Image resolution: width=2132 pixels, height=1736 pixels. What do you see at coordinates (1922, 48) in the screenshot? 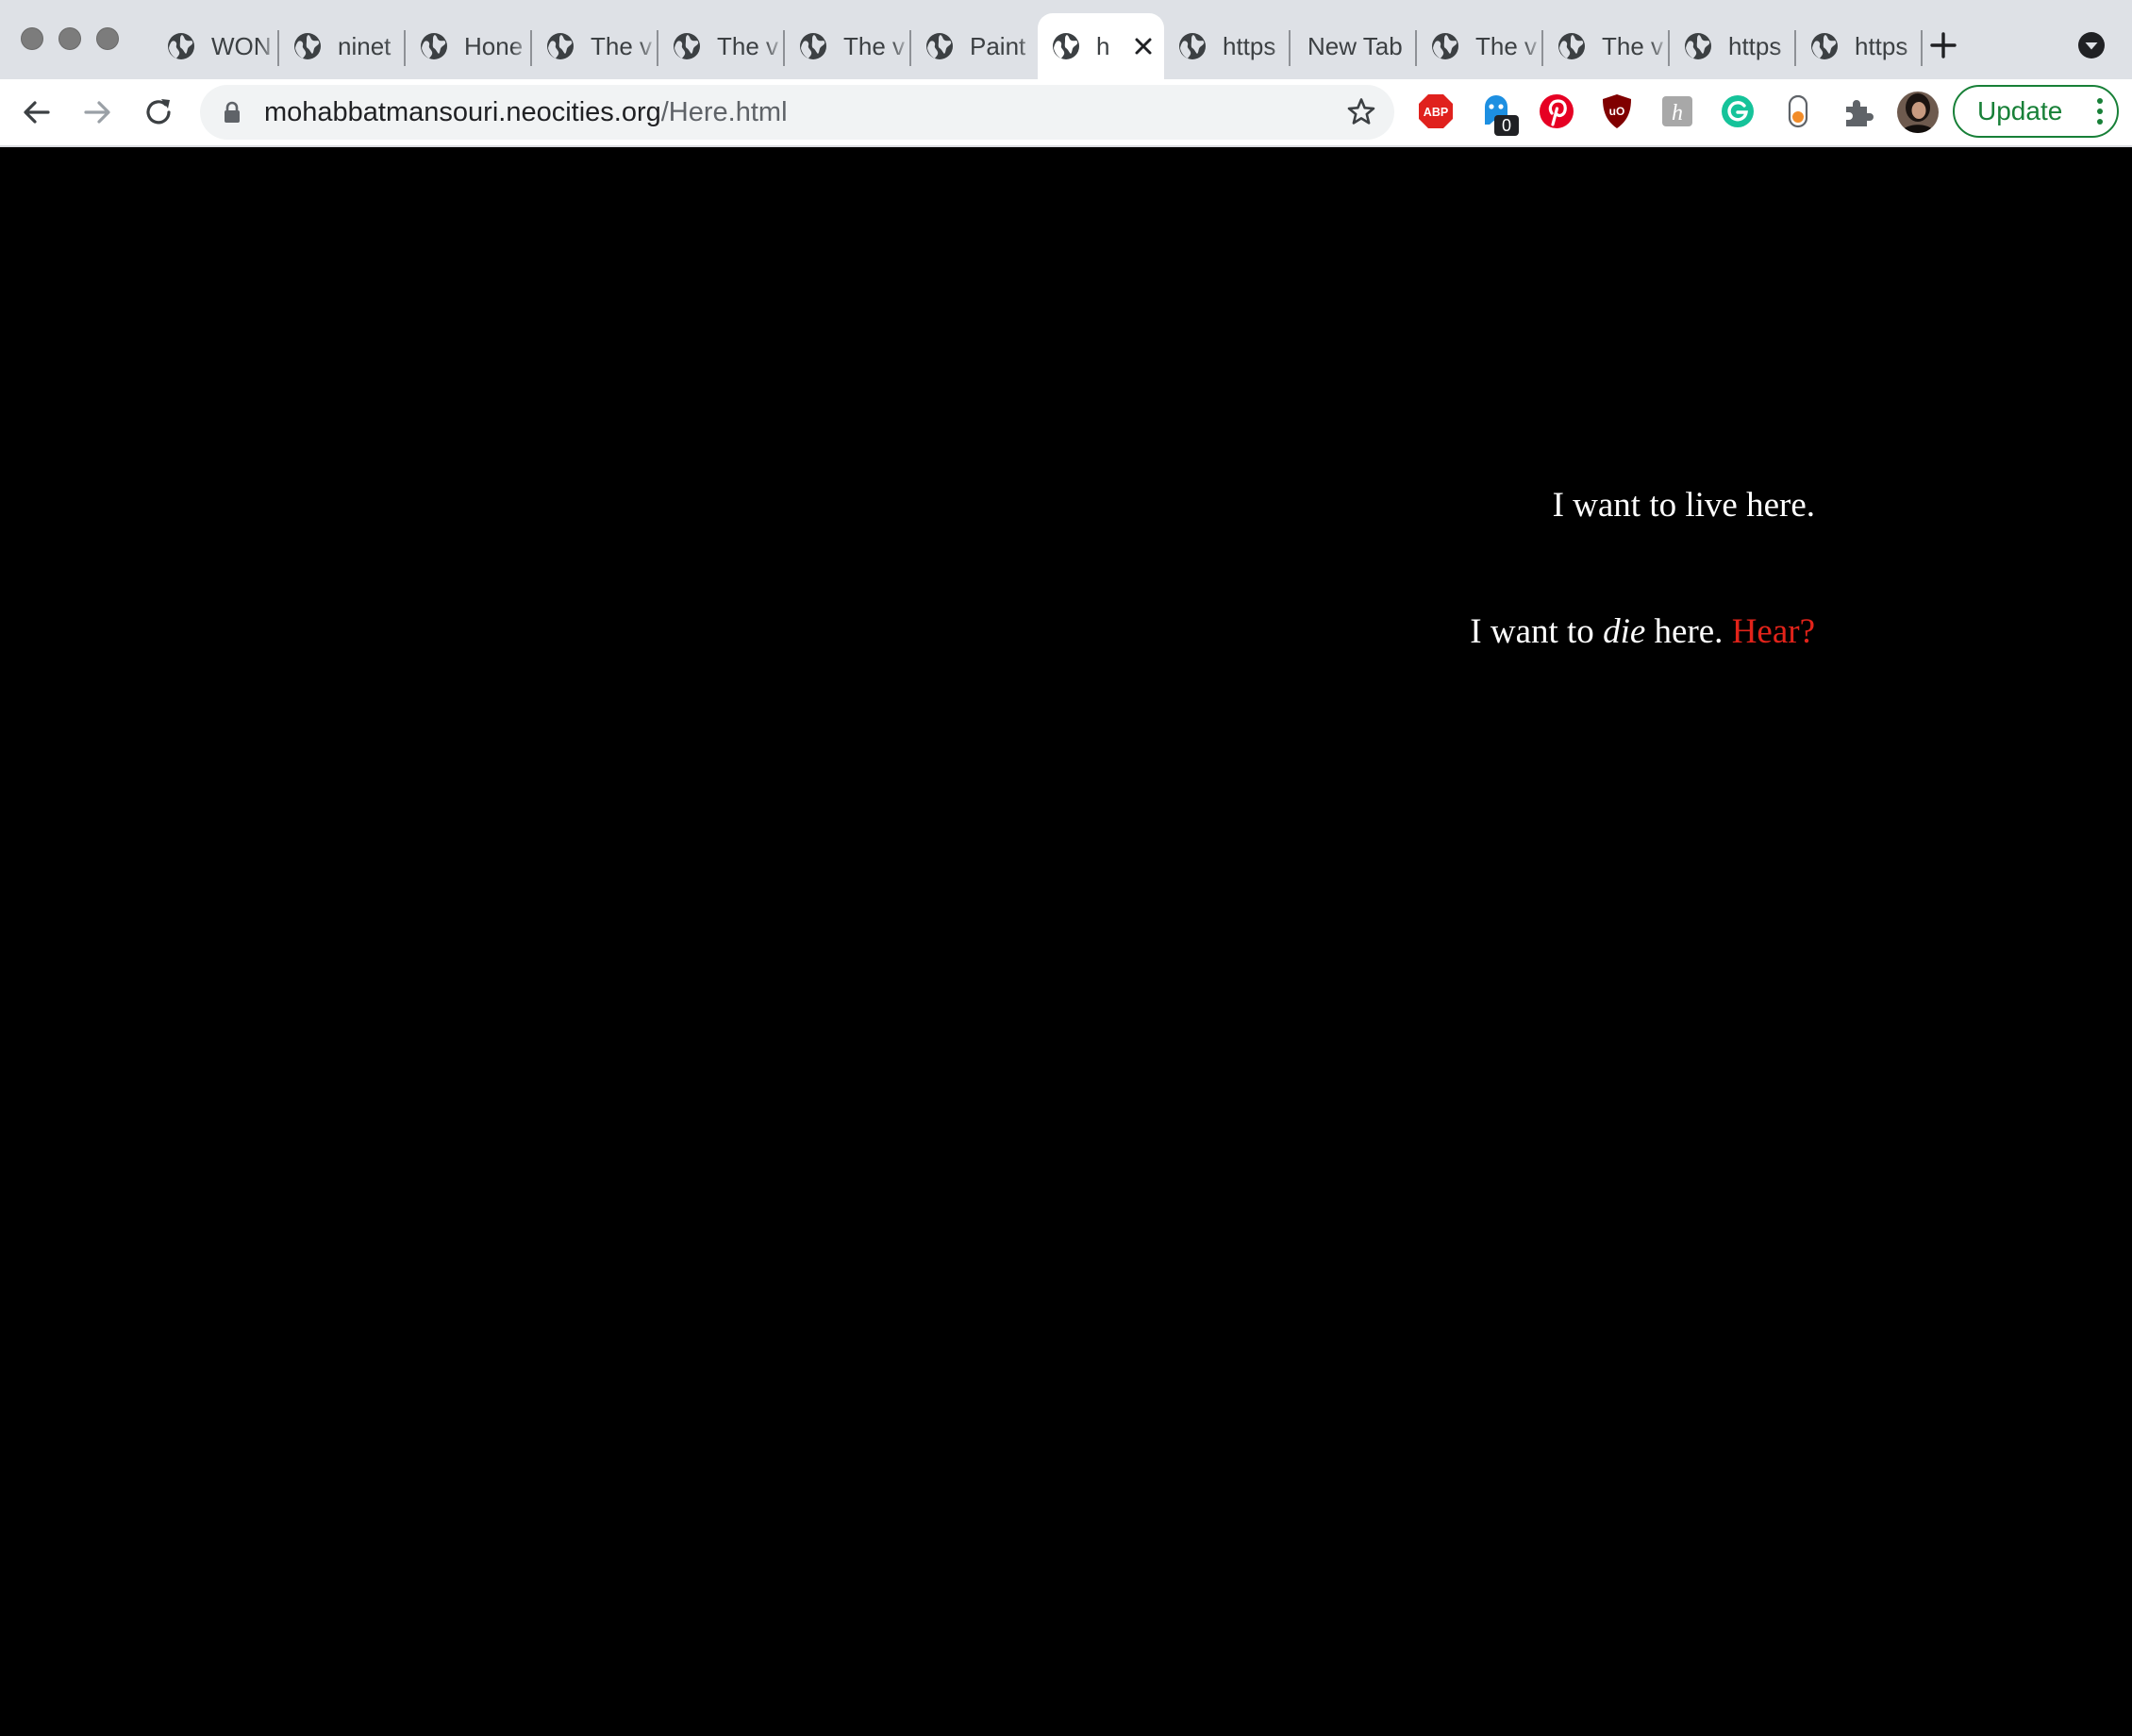
I see `tab-separator` at bounding box center [1922, 48].